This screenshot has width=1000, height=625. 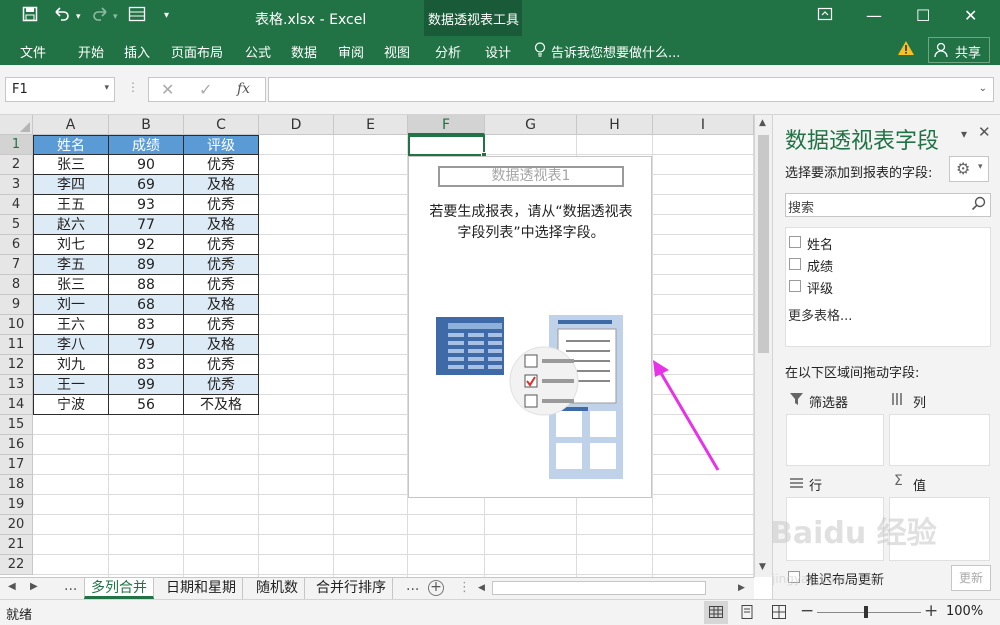 I want to click on page-layout-view-icon, so click(x=747, y=614).